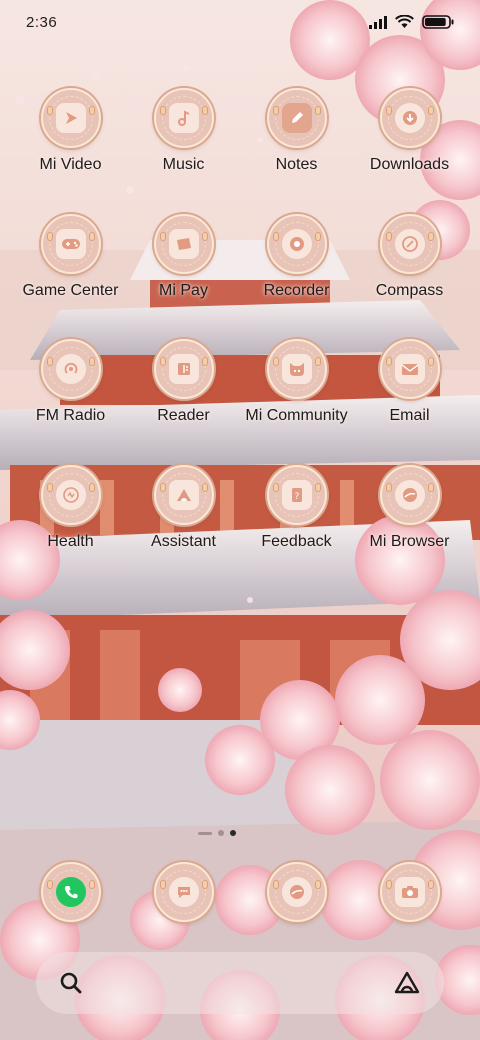 Image resolution: width=480 pixels, height=1040 pixels. What do you see at coordinates (409, 164) in the screenshot?
I see `app-label: Downloads` at bounding box center [409, 164].